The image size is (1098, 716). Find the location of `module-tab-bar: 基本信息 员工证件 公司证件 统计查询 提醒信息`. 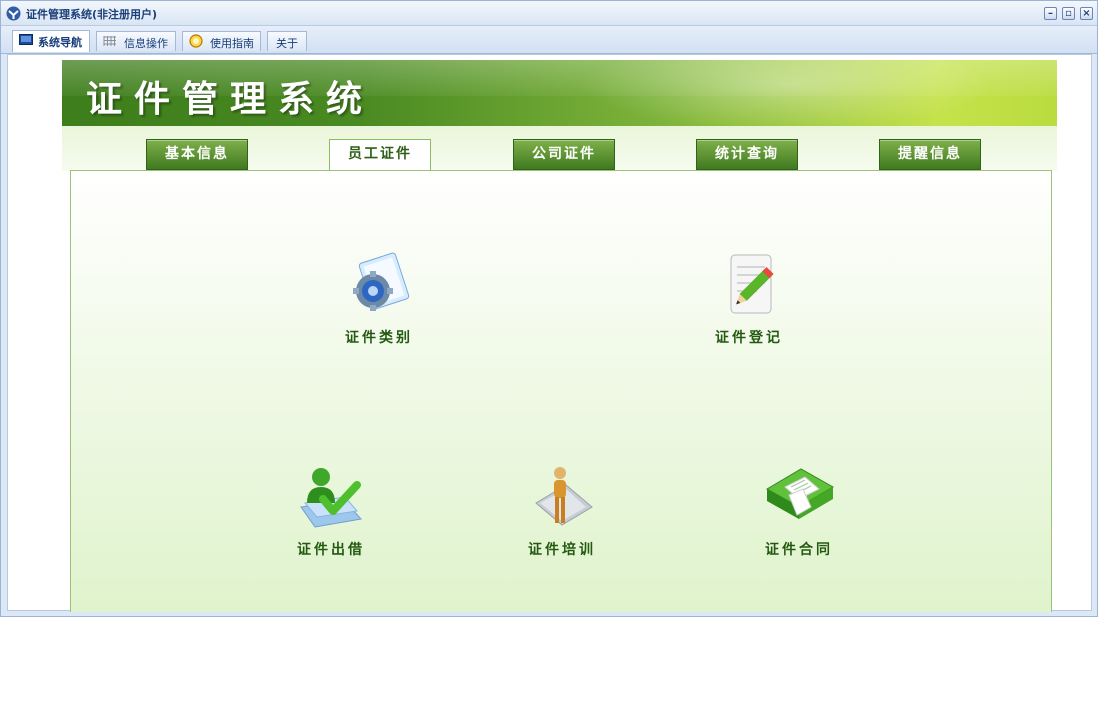

module-tab-bar: 基本信息 员工证件 公司证件 统计查询 提醒信息 is located at coordinates (559, 148).